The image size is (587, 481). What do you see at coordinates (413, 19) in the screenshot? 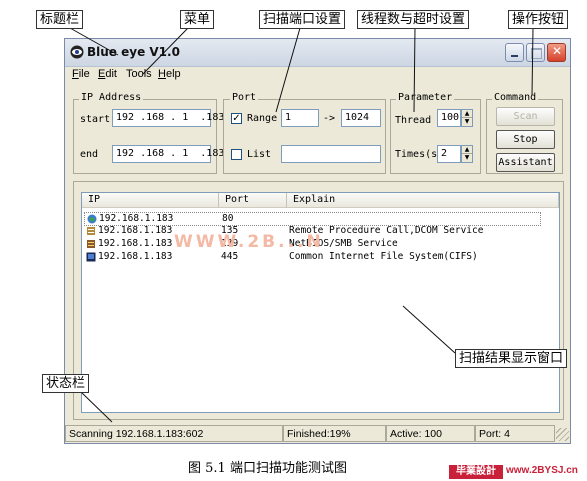
I see `annotation-thread-timeout: 线程数与超时设置` at bounding box center [413, 19].